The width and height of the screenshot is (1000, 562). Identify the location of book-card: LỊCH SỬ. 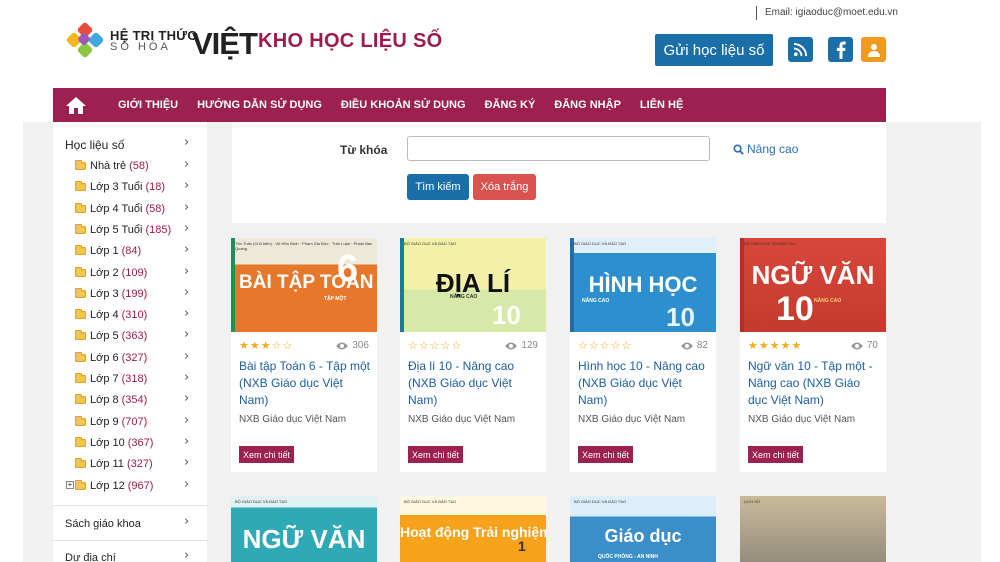
(813, 529).